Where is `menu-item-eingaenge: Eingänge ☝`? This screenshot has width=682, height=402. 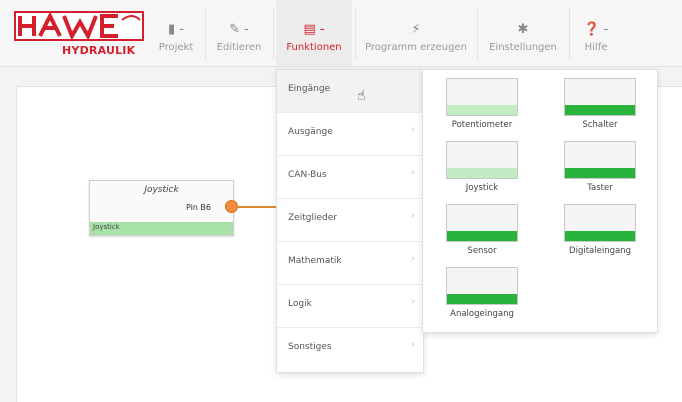
menu-item-eingaenge: Eingänge ☝ is located at coordinates (350, 91).